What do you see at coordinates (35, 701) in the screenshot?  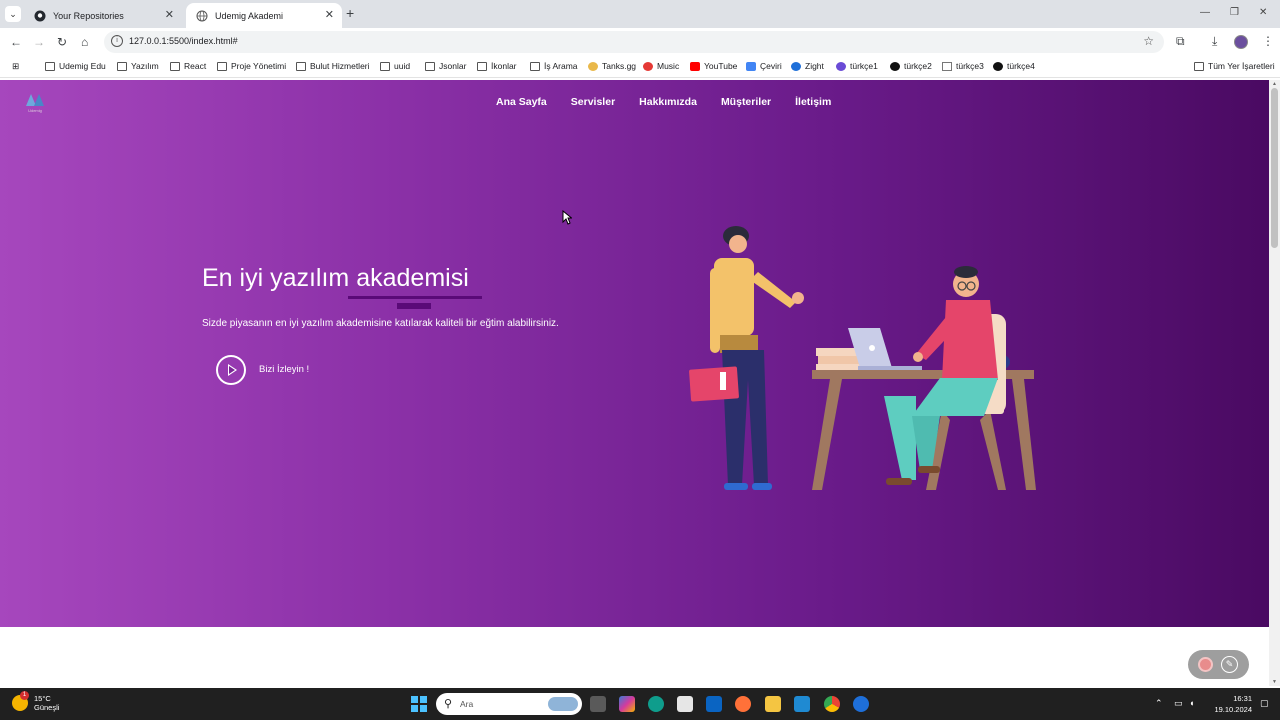 I see `weather-widget: 1 15°C Güneşli` at bounding box center [35, 701].